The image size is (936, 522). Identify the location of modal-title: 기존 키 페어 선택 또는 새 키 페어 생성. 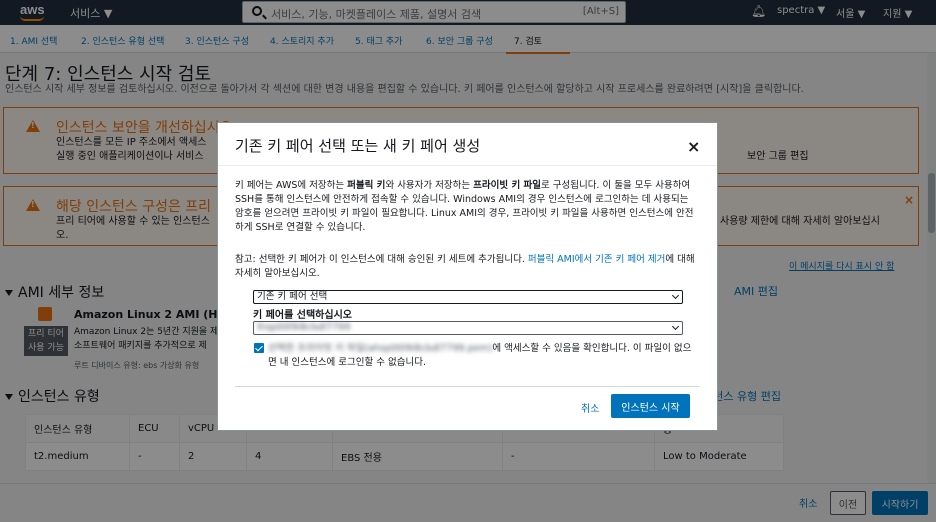
(358, 146).